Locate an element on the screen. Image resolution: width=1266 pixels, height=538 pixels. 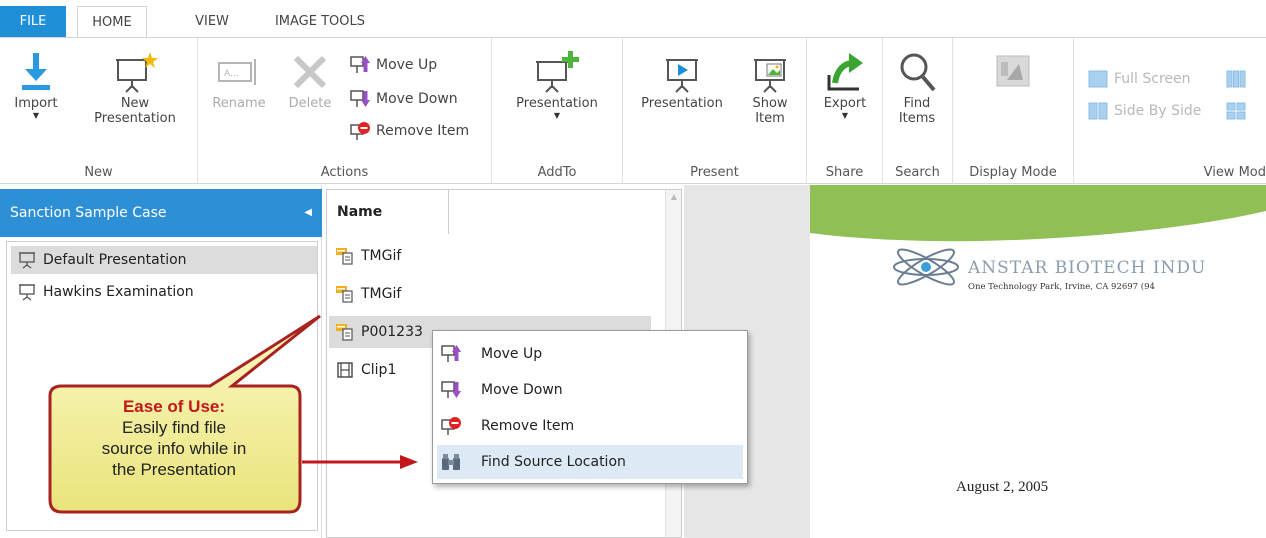
tab-file: FILE is located at coordinates (33, 21).